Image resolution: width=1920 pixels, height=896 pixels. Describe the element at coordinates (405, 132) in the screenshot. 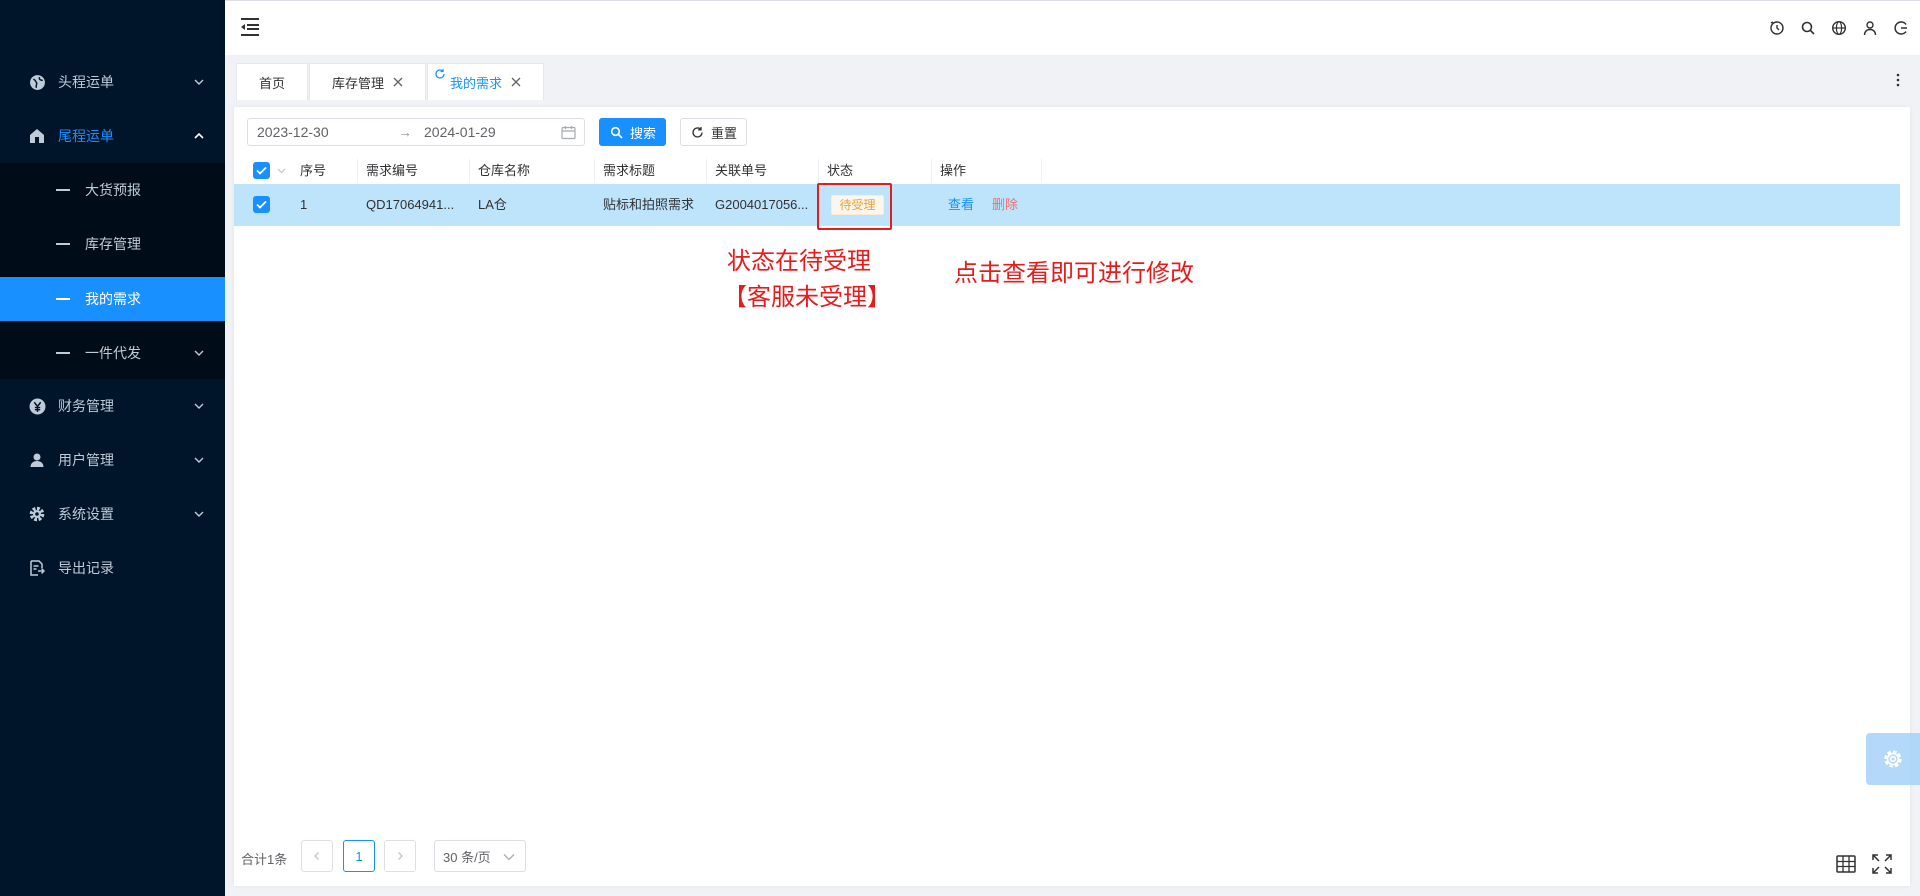

I see `arrow-right-icon: →` at that location.